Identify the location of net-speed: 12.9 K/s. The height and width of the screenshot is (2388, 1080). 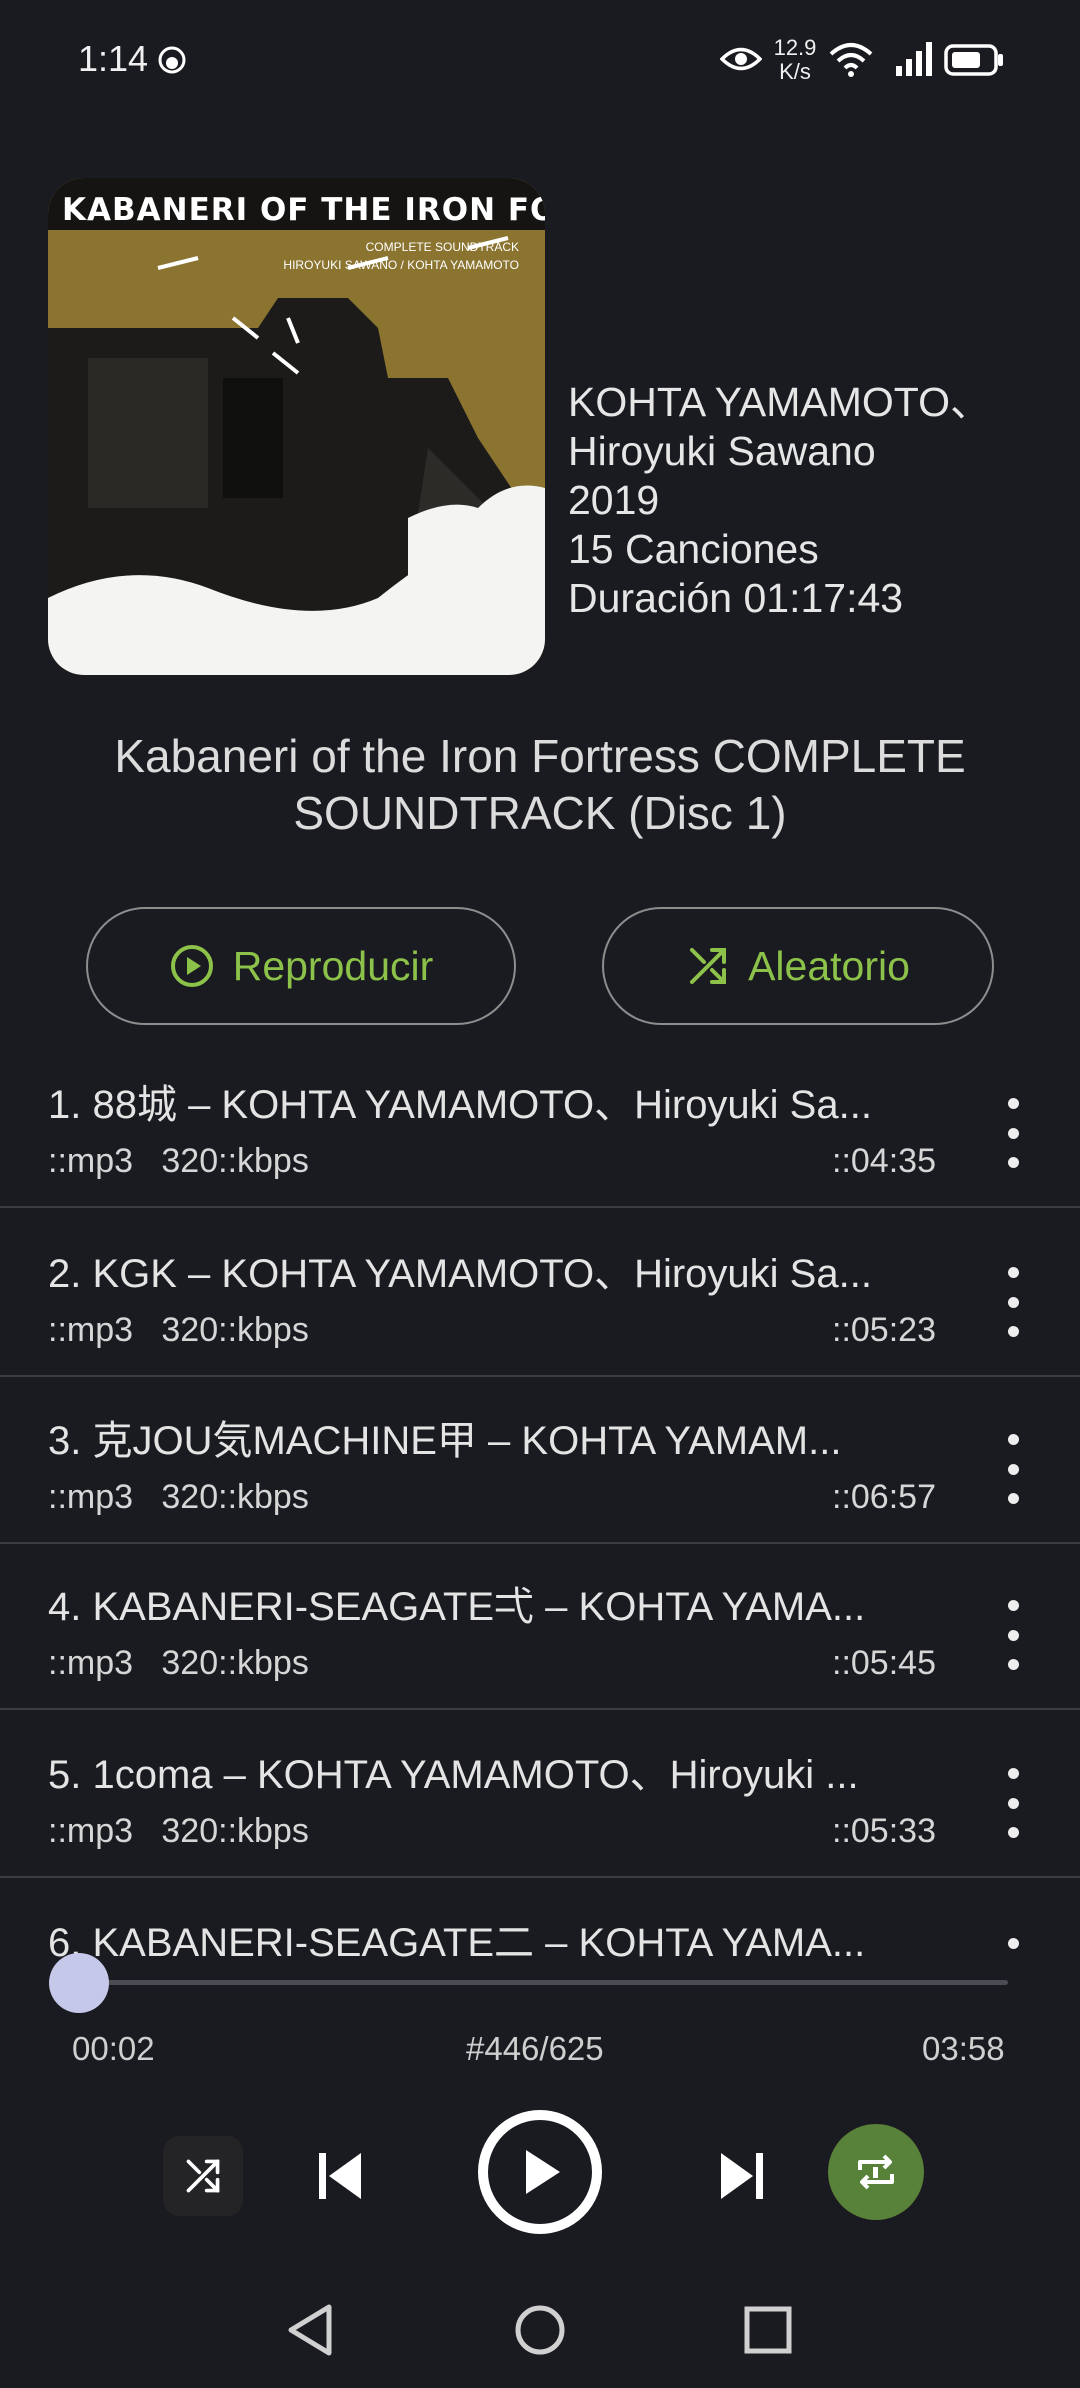
(795, 60).